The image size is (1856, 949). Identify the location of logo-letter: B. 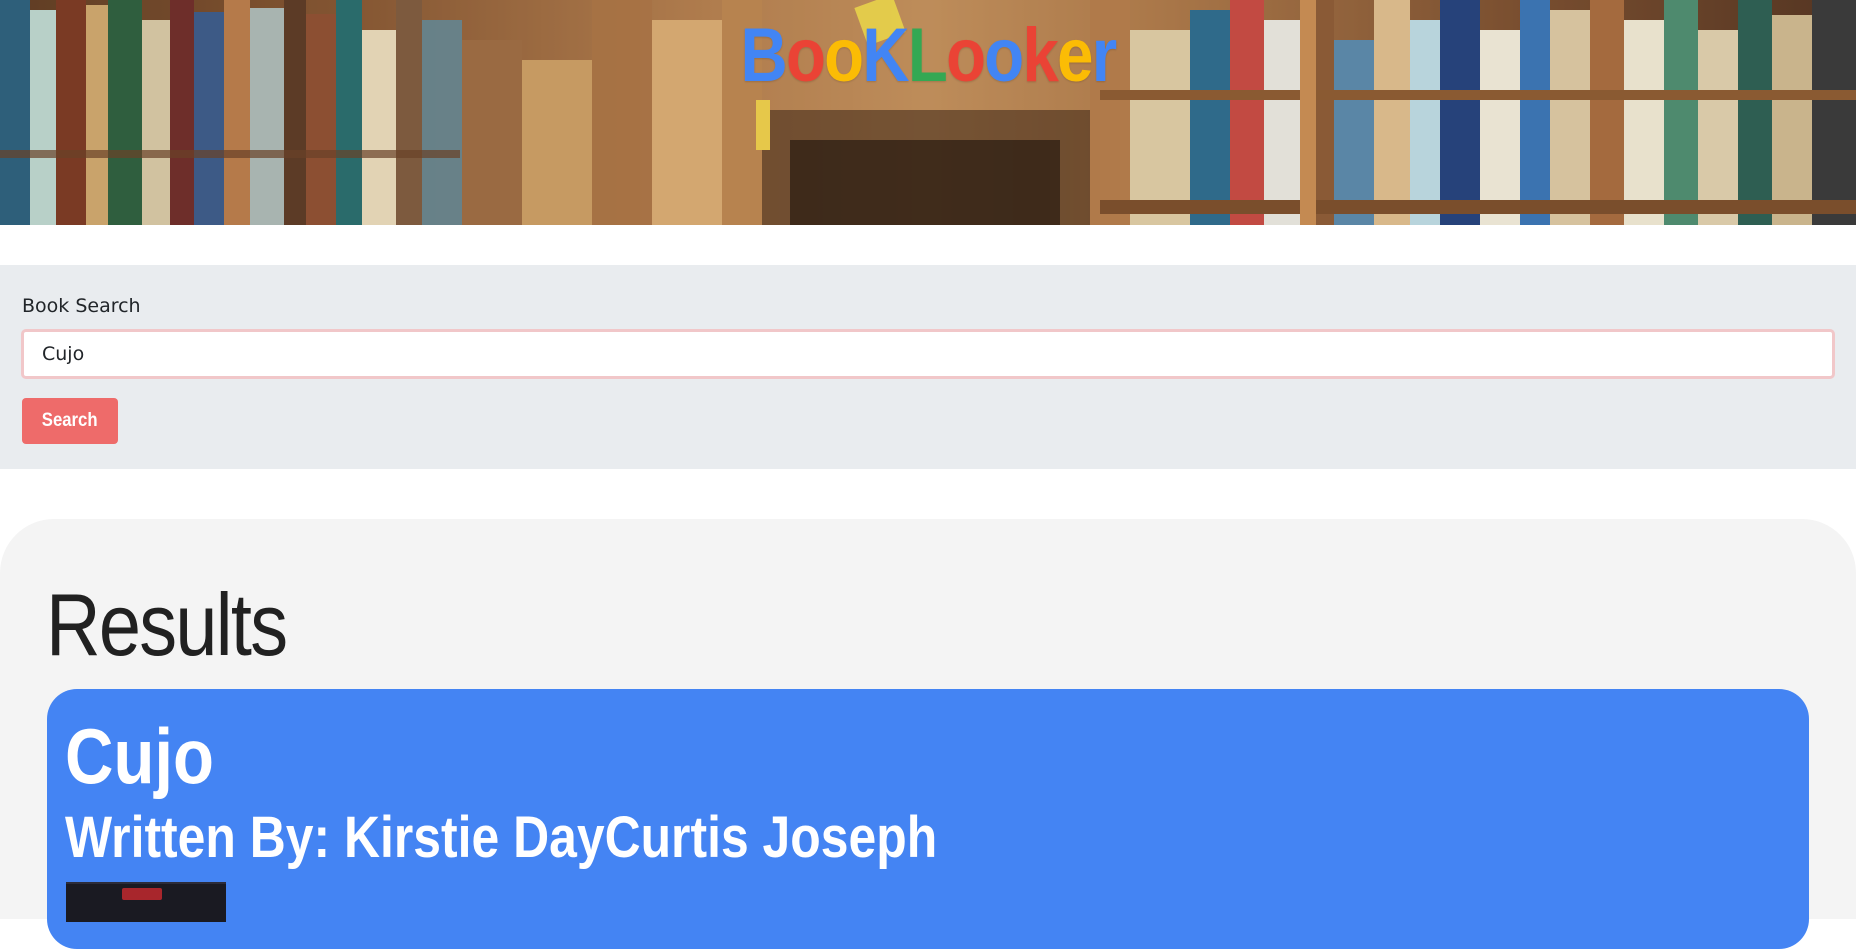
(763, 55).